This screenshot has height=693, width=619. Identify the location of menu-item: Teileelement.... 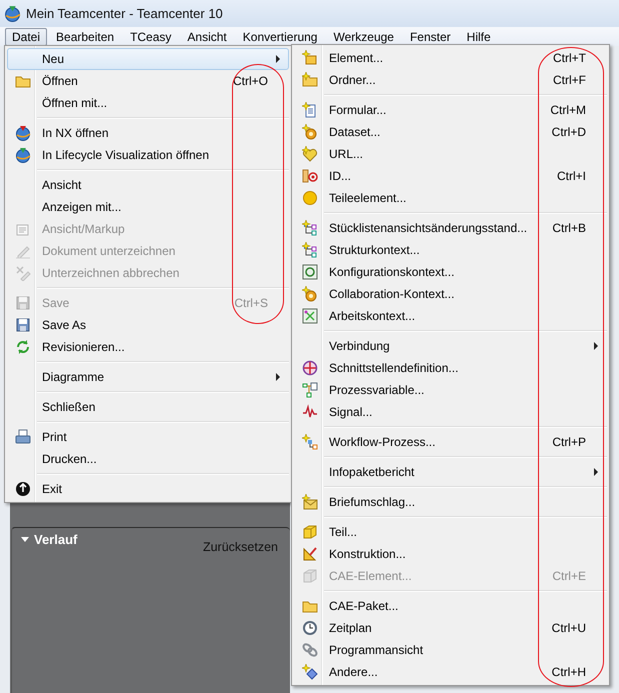
(450, 198).